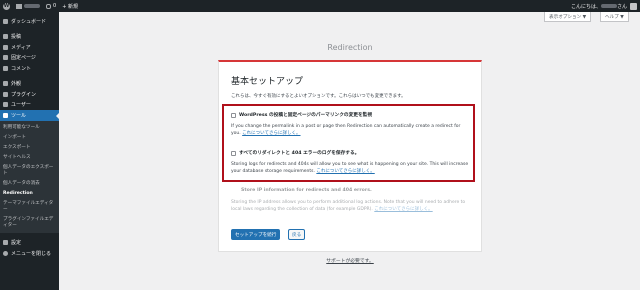  I want to click on comments-menu: 0, so click(51, 6).